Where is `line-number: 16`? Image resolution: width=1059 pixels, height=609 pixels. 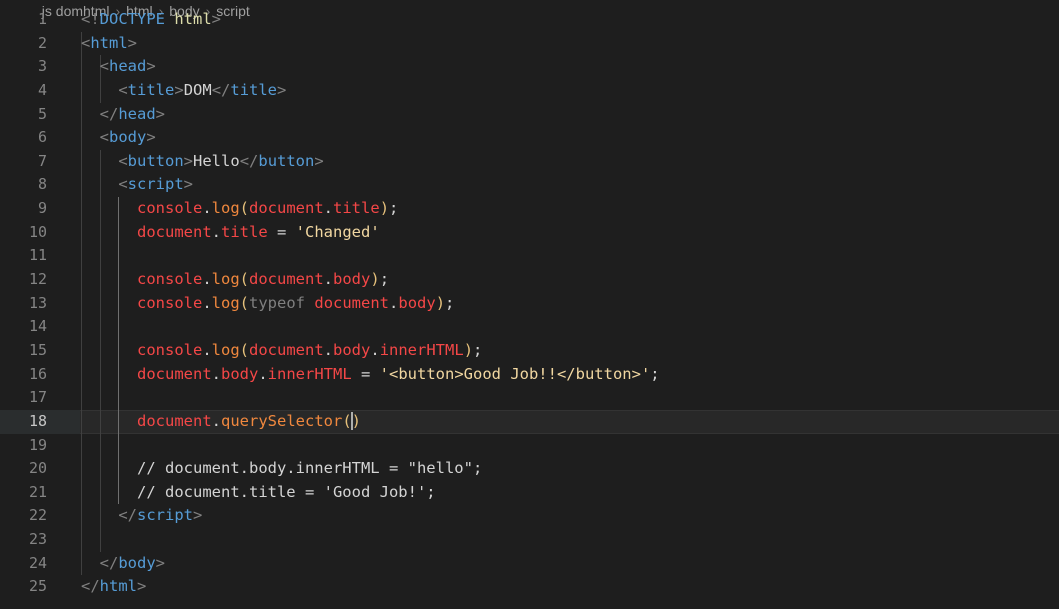
line-number: 16 is located at coordinates (23, 375).